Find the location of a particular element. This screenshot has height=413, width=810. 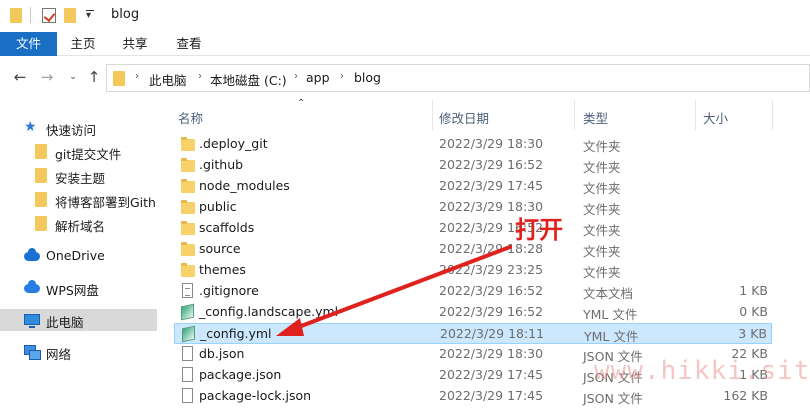

address-bar: › 此电脑 › 本地磁盘 (C:) › app › blog is located at coordinates (458, 78).